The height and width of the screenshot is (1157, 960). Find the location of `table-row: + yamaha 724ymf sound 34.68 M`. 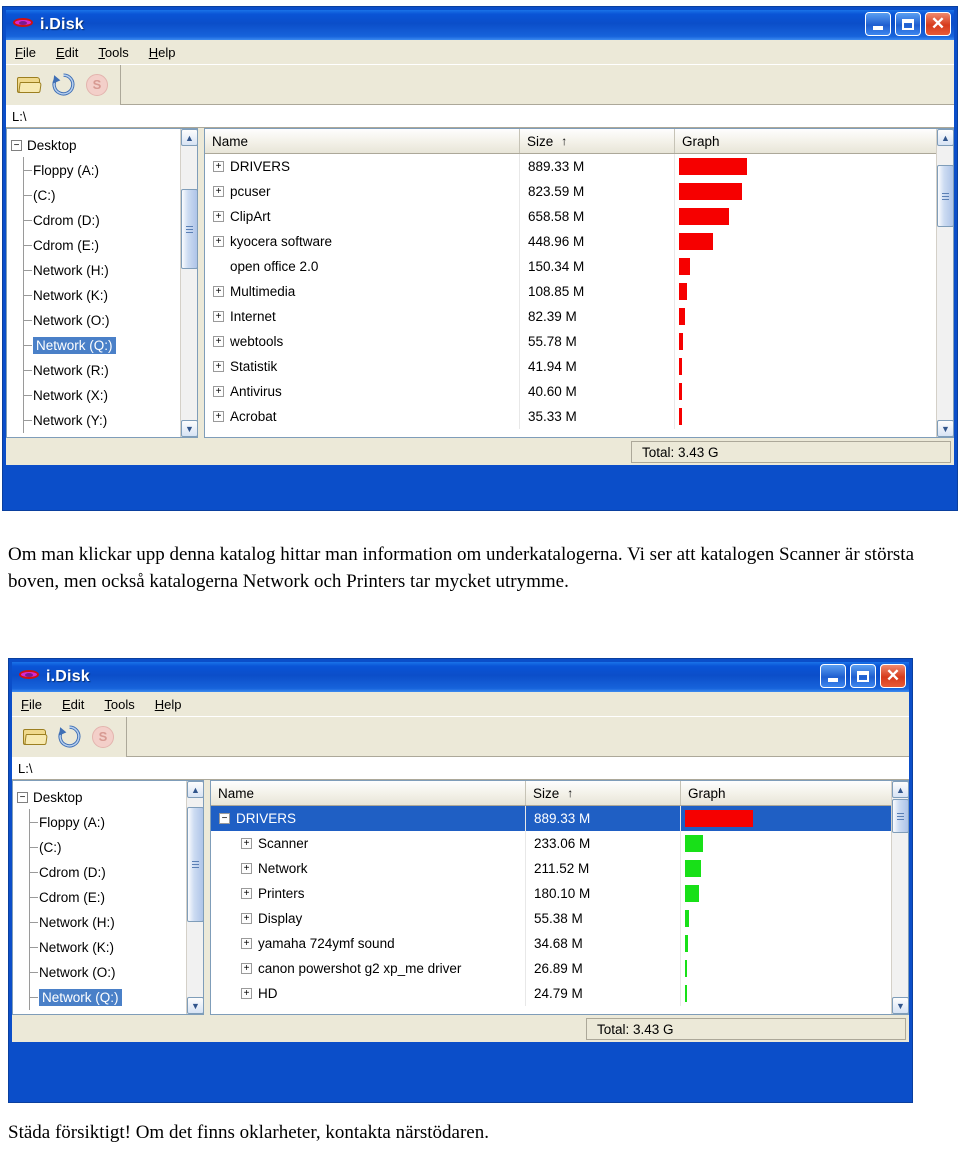

table-row: + yamaha 724ymf sound 34.68 M is located at coordinates (559, 943).